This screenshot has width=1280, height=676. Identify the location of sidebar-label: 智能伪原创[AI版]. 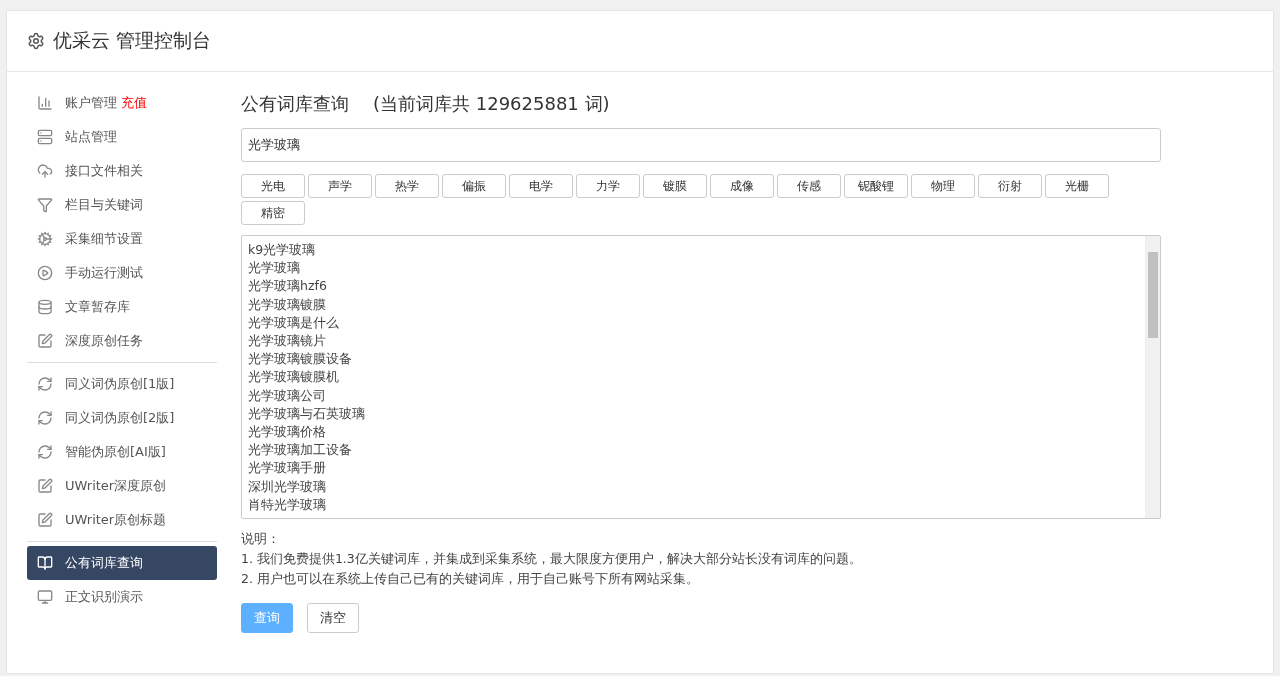
(115, 452).